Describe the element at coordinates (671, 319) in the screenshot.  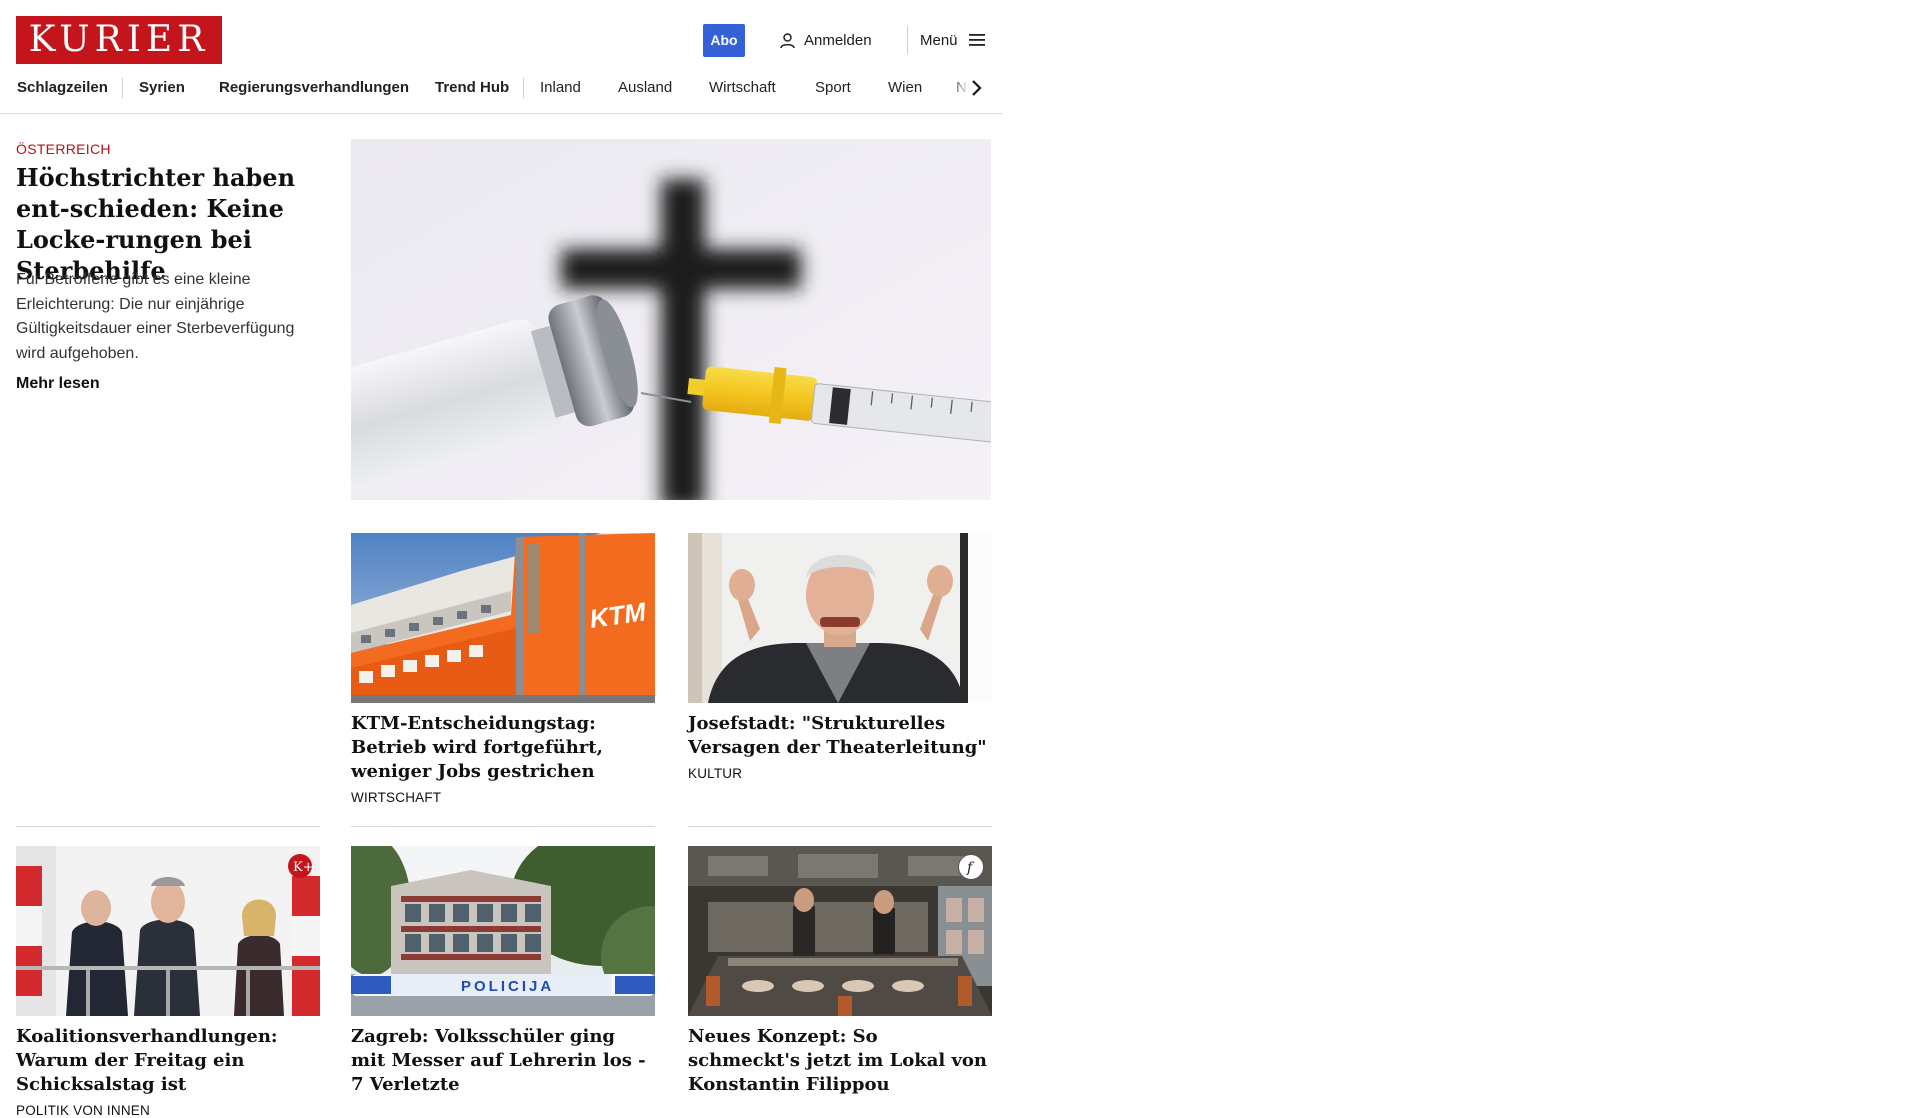
I see `lead-image` at that location.